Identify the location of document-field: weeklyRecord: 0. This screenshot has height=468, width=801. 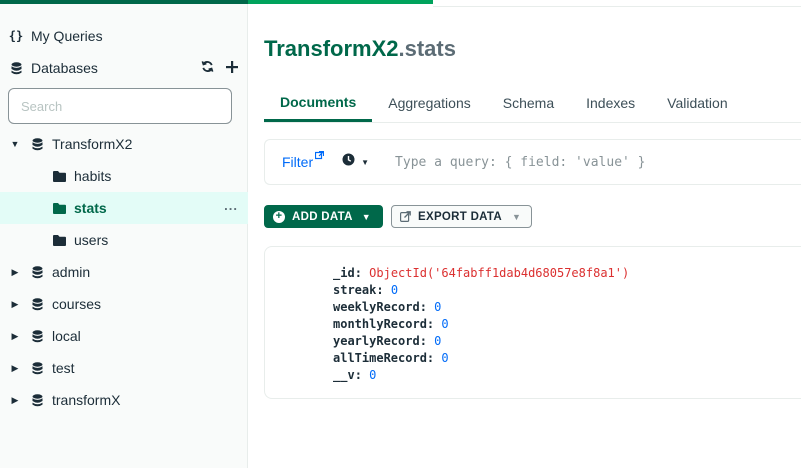
(387, 307).